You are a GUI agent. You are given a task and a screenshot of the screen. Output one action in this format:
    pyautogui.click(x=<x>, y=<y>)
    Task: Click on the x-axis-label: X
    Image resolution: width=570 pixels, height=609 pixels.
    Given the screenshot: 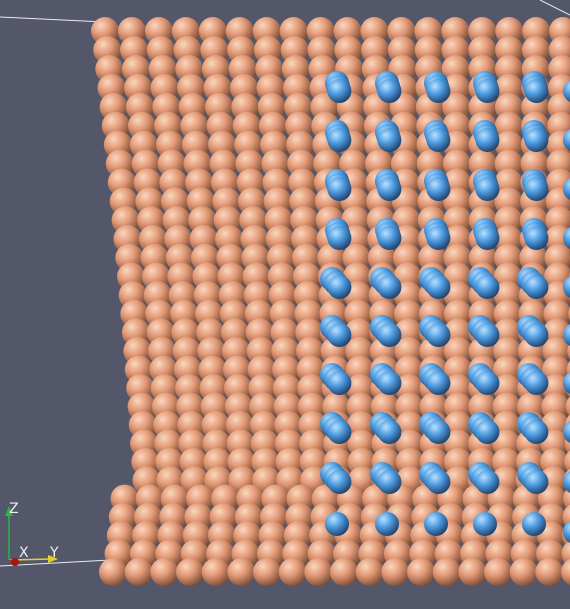 What is the action you would take?
    pyautogui.click(x=24, y=553)
    